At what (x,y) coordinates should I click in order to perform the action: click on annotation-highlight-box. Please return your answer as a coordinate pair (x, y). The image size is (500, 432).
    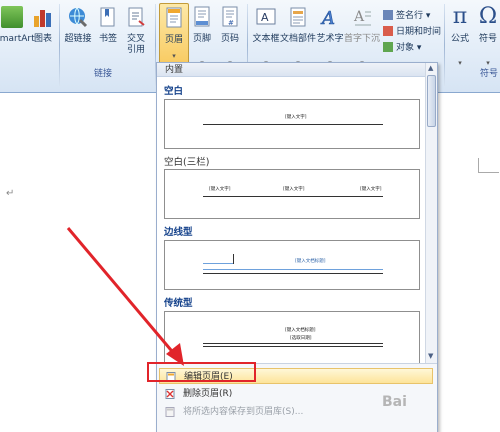
    Looking at the image, I should click on (201, 372).